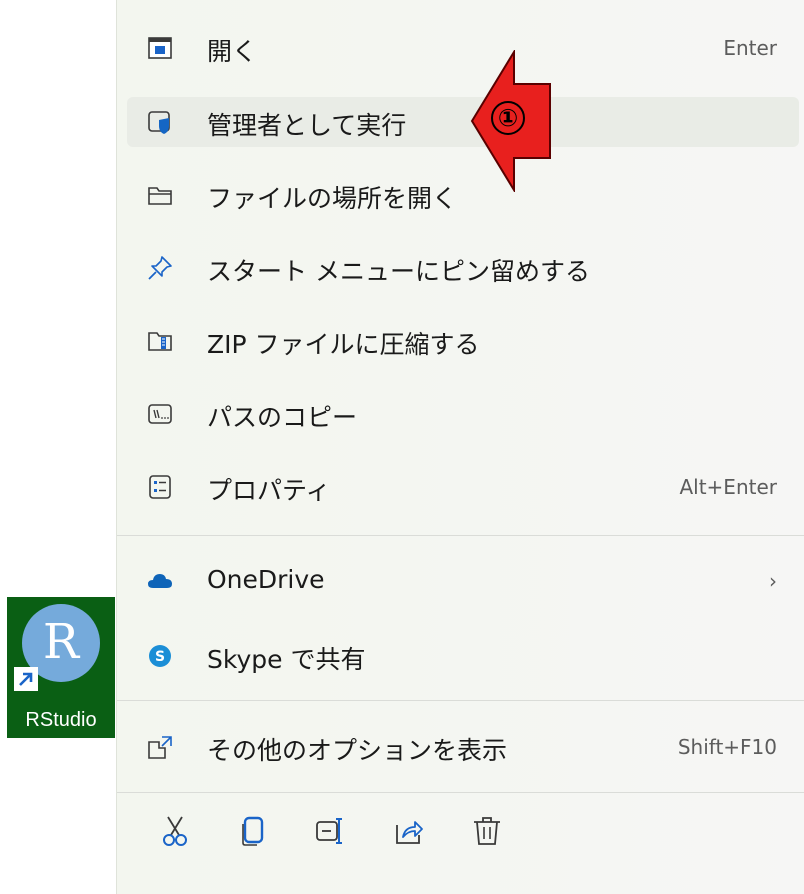  I want to click on menu-item-shortcut: Enter, so click(750, 48).